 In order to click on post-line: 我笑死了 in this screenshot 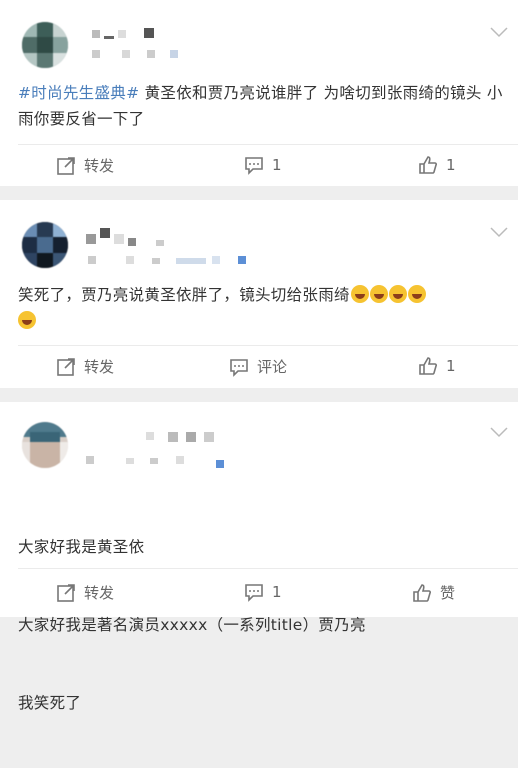, I will do `click(50, 703)`.